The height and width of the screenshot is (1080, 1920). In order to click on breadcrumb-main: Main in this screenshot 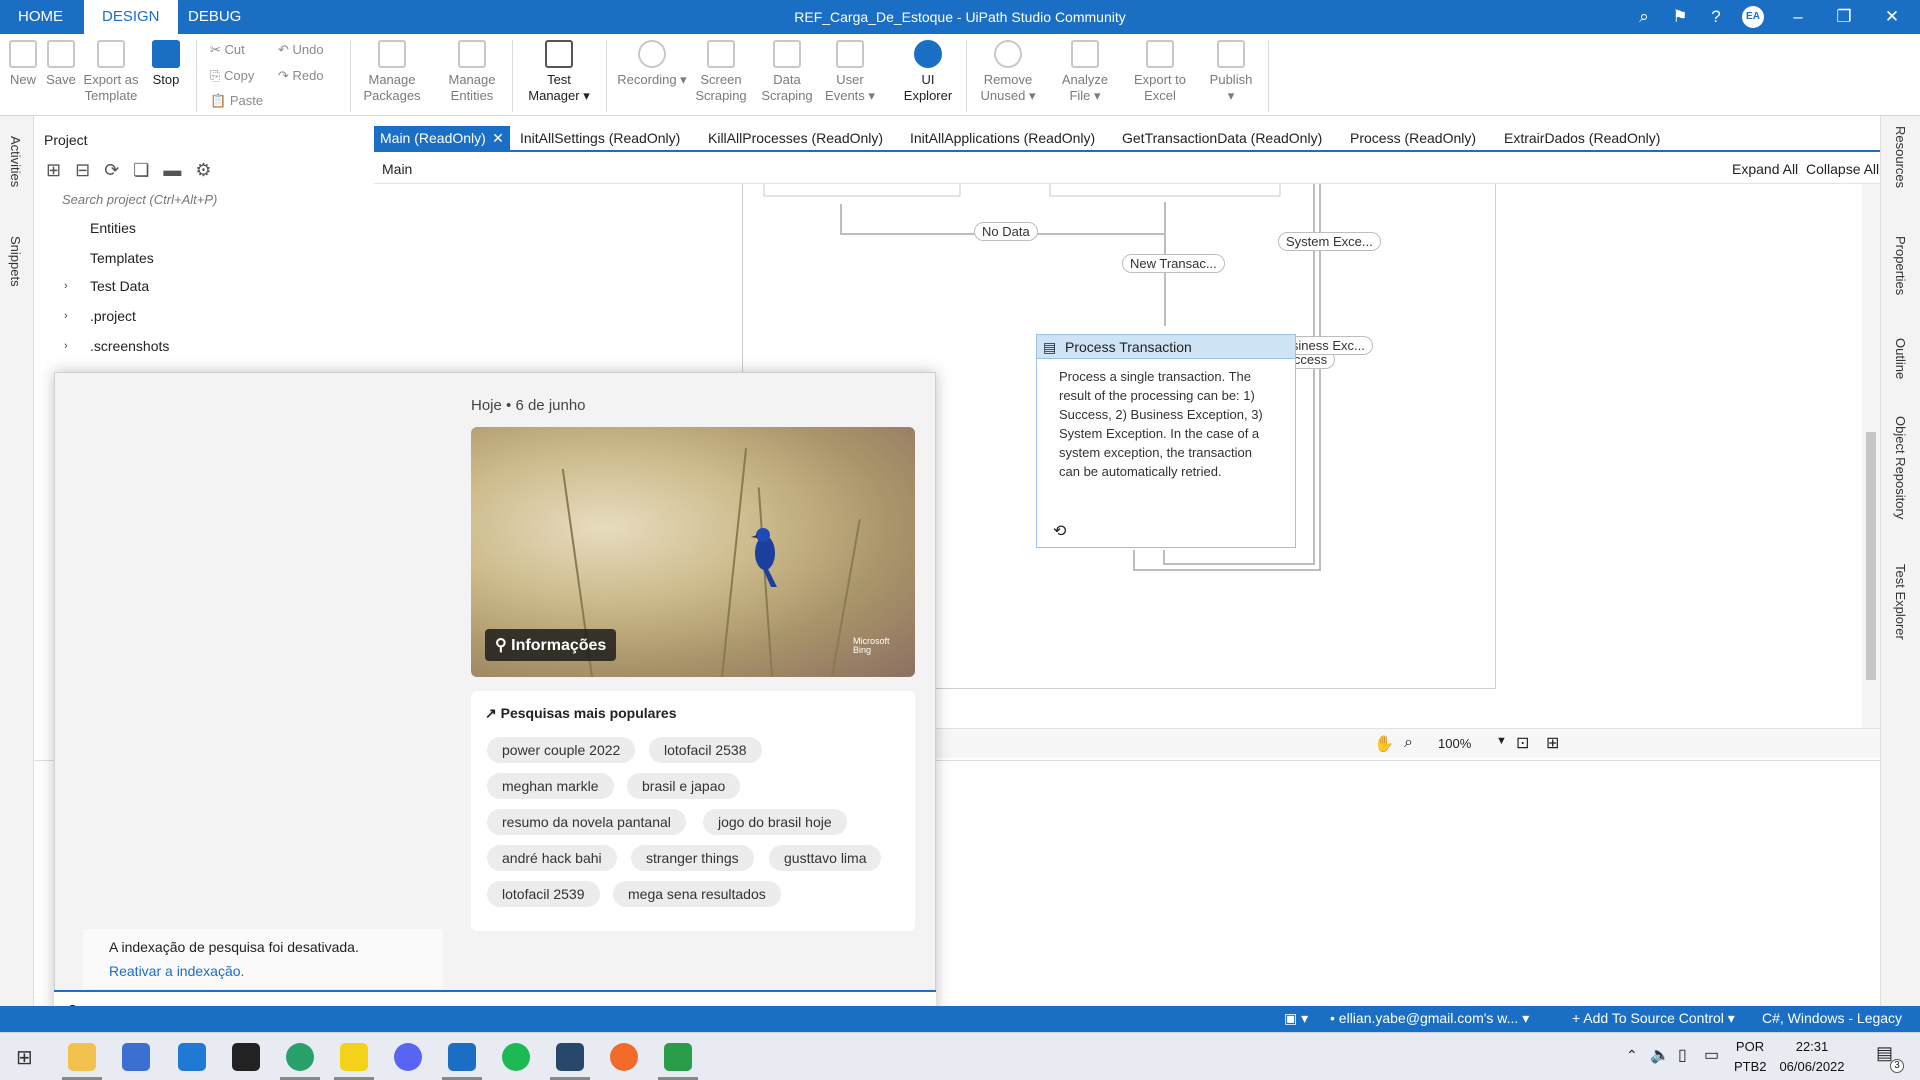, I will do `click(397, 169)`.